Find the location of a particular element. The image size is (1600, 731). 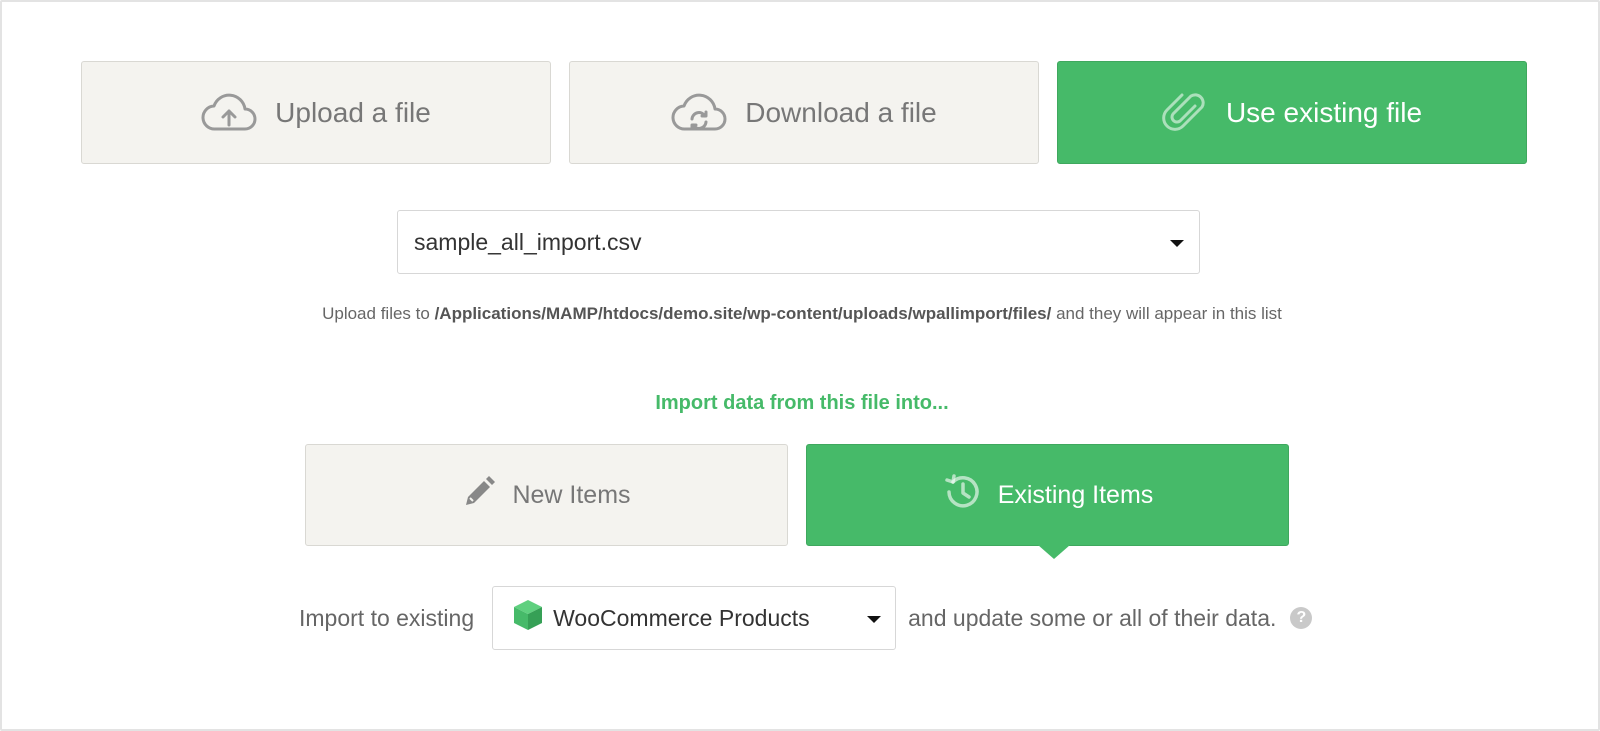

pencil-icon is located at coordinates (479, 495).